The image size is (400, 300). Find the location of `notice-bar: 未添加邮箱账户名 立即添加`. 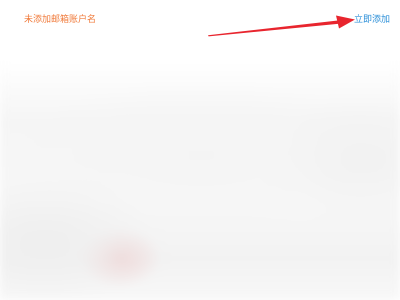

notice-bar: 未添加邮箱账户名 立即添加 is located at coordinates (200, 22).